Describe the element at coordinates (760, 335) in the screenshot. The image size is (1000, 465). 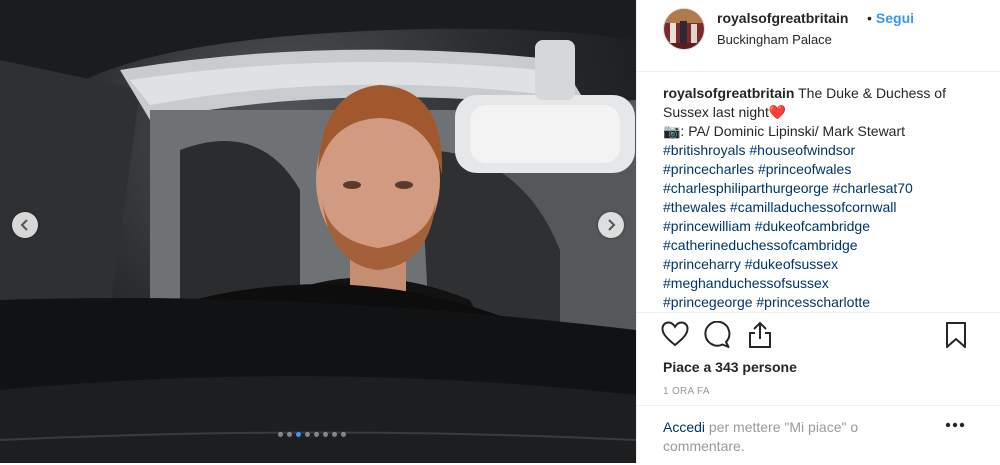
I see `share-icon` at that location.